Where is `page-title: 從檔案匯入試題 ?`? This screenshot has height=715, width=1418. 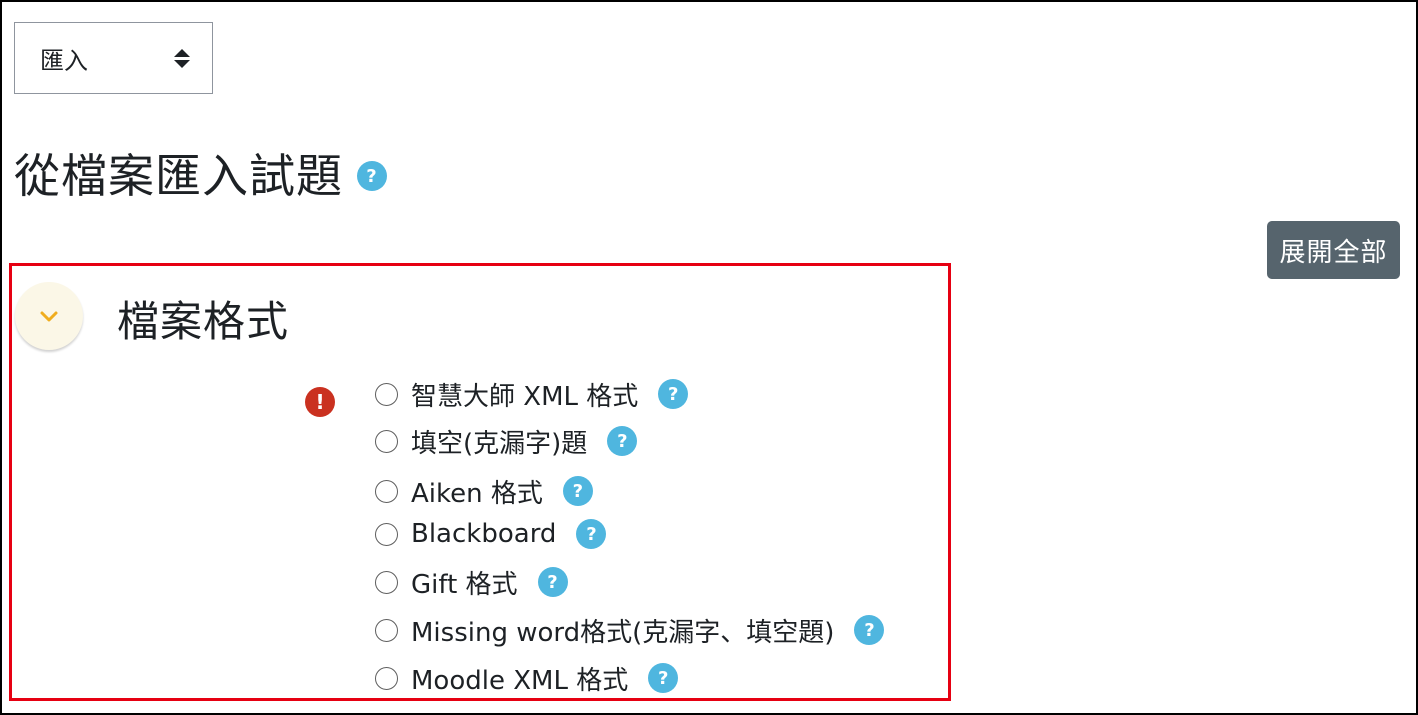 page-title: 從檔案匯入試題 ? is located at coordinates (200, 173).